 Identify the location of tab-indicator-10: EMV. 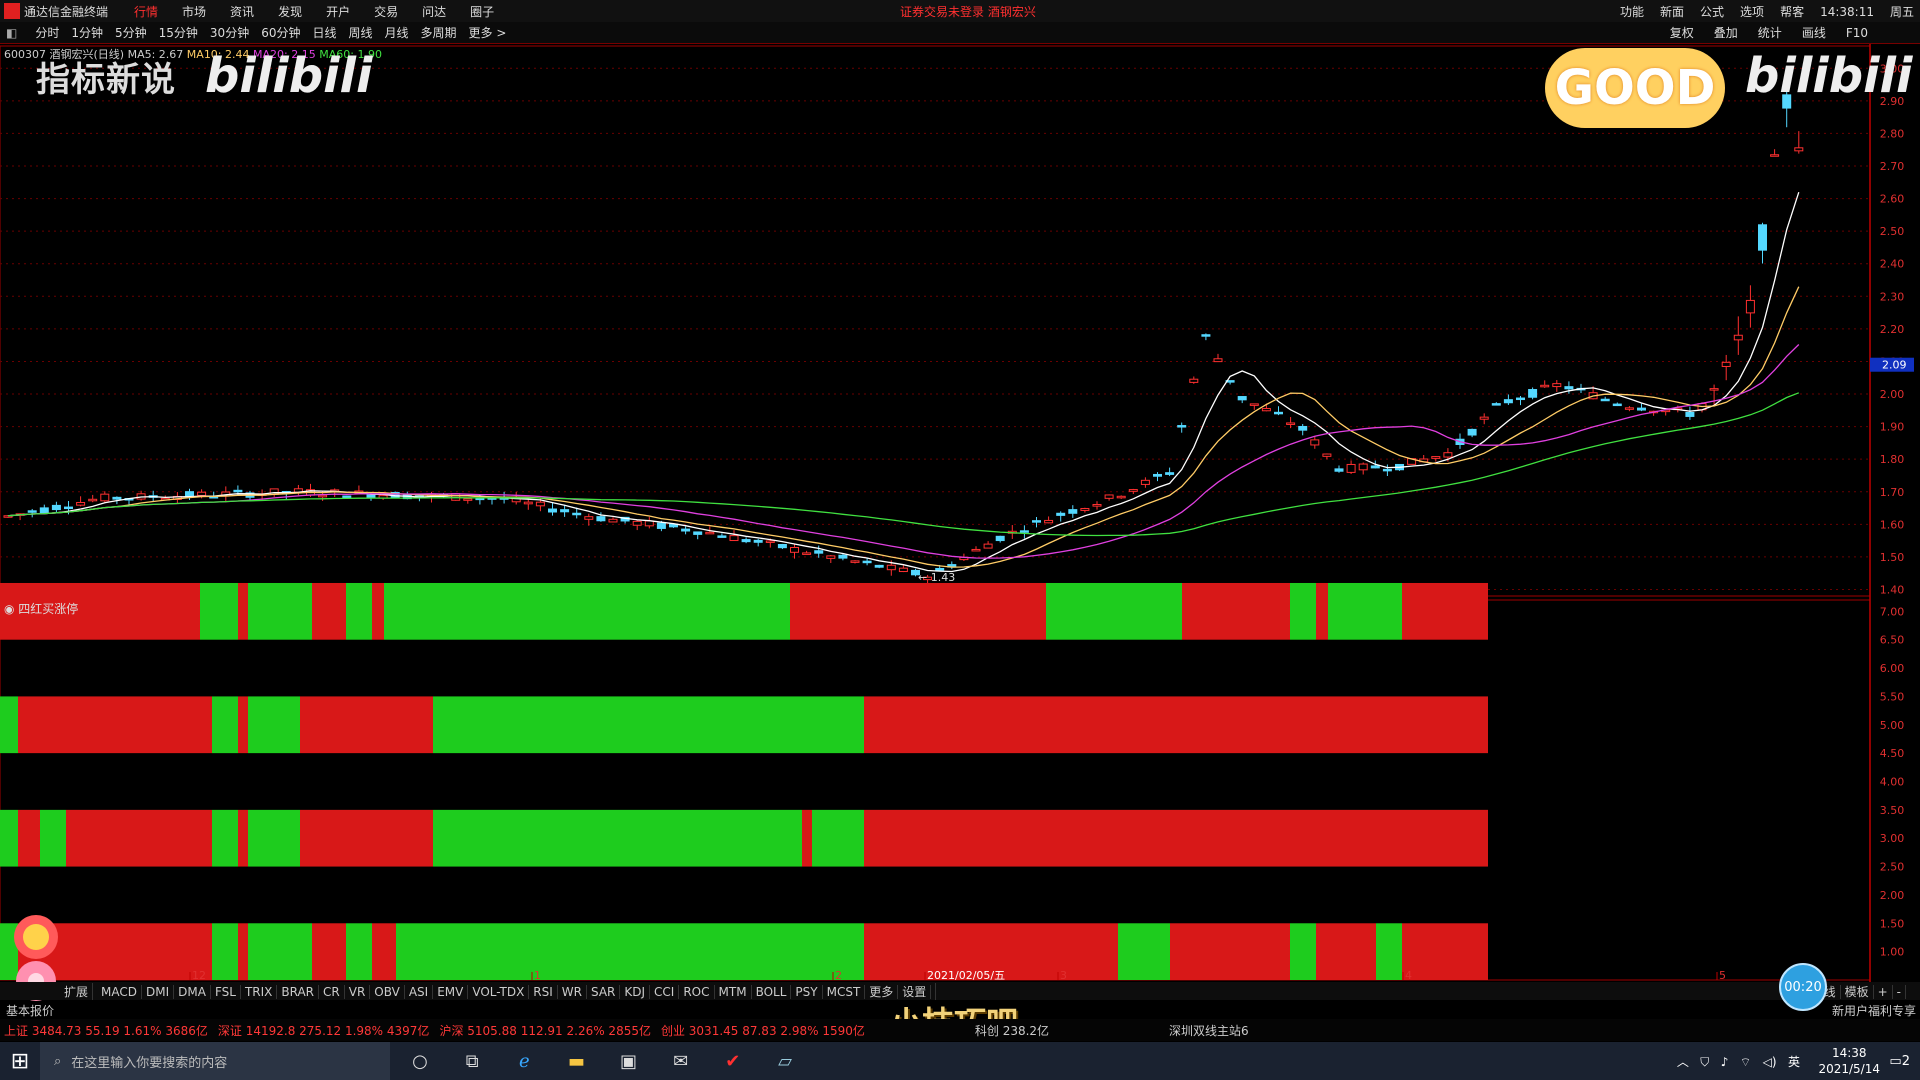
(451, 991).